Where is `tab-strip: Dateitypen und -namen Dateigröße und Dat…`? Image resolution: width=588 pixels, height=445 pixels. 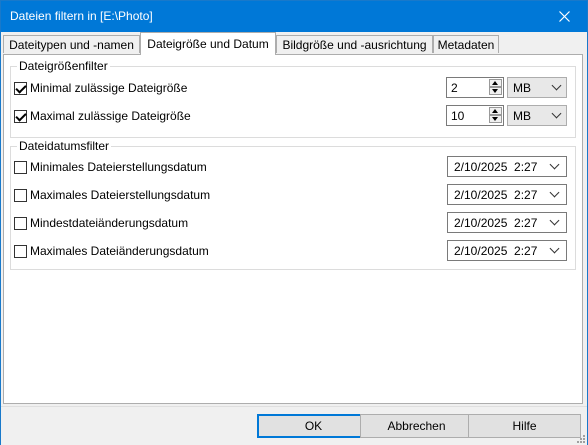 tab-strip: Dateitypen und -namen Dateigröße und Dat… is located at coordinates (294, 43).